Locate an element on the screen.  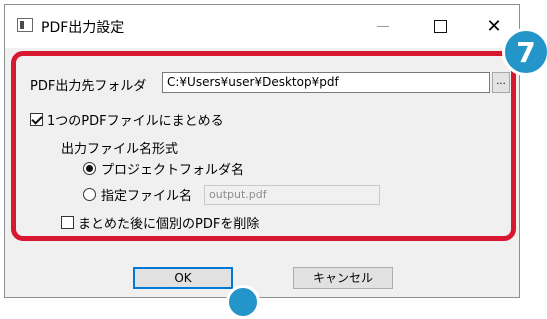
title-bar: PDF出力設定 ✕ is located at coordinates (262, 26).